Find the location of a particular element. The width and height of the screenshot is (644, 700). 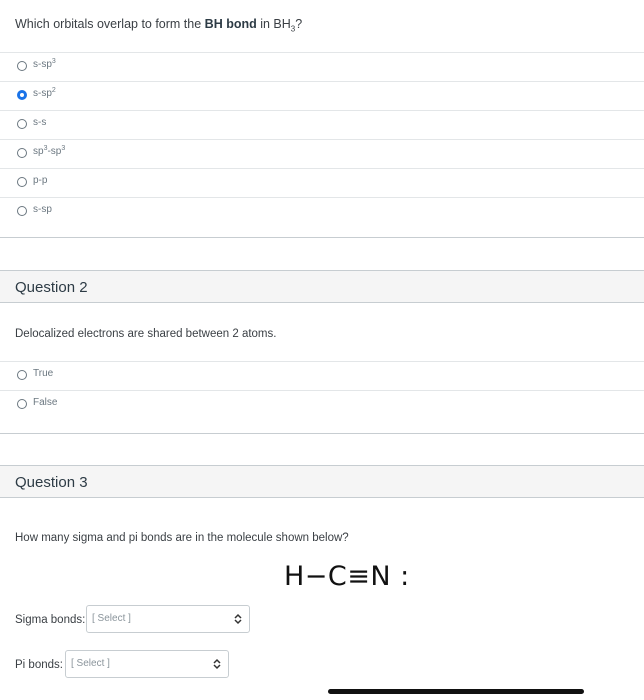

answer-option-false: False is located at coordinates (322, 404).